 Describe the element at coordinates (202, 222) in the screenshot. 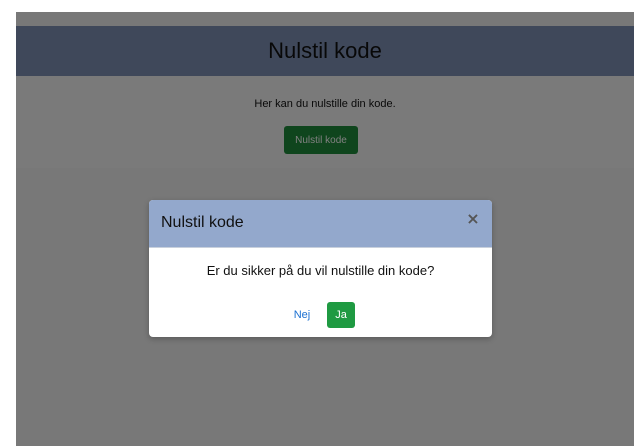

I see `dialog-title: Nulstil kode` at that location.